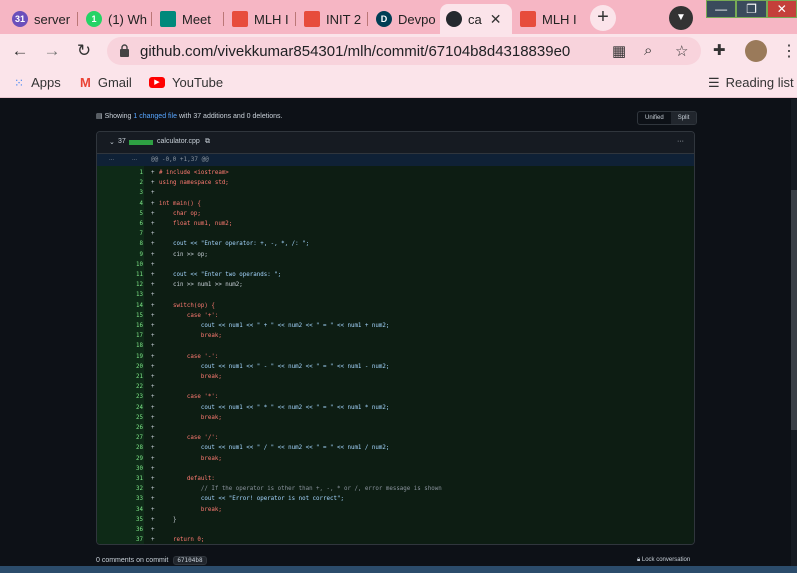 The height and width of the screenshot is (573, 797). Describe the element at coordinates (683, 118) in the screenshot. I see `split-button: Split` at that location.